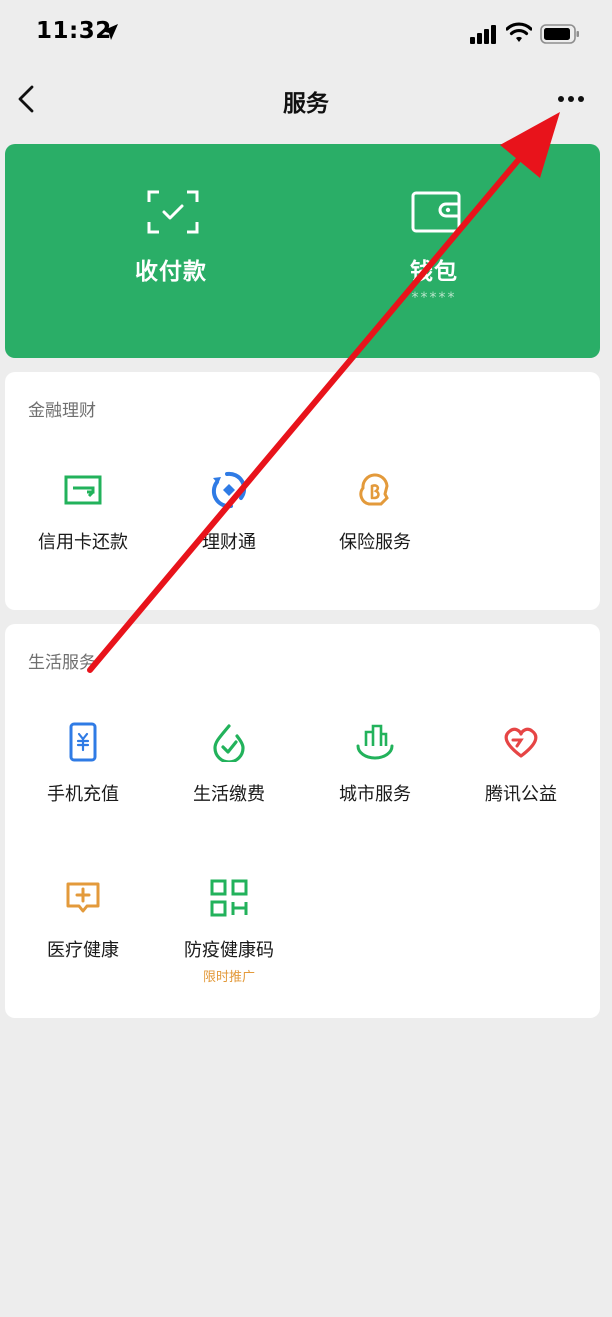 Image resolution: width=612 pixels, height=1317 pixels. Describe the element at coordinates (229, 938) in the screenshot. I see `health-code-button: 防疫健康码 限时推广` at that location.